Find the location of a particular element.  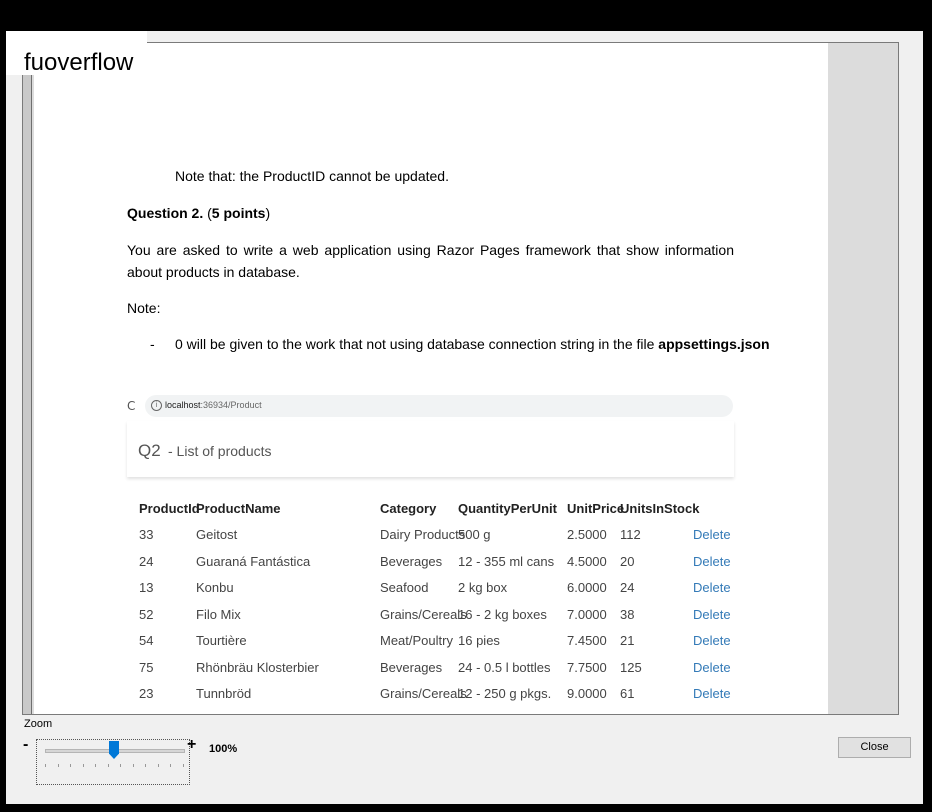

question-points: 5 points is located at coordinates (238, 213).